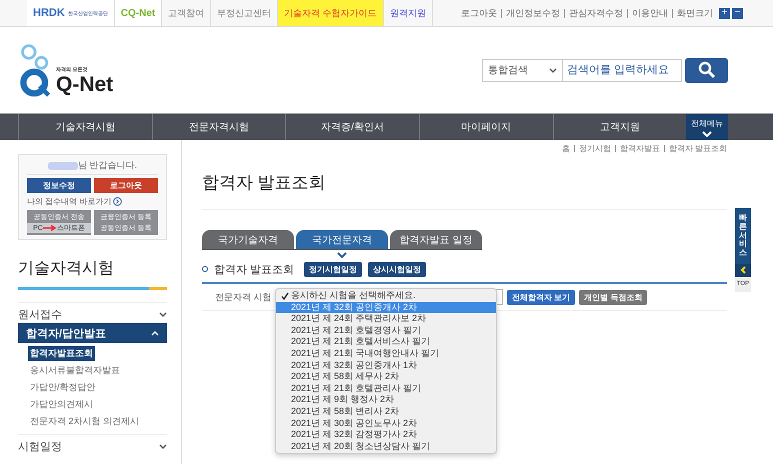 The image size is (773, 464). What do you see at coordinates (92, 444) in the screenshot?
I see `sidebar-menu-item: 시험일정` at bounding box center [92, 444].